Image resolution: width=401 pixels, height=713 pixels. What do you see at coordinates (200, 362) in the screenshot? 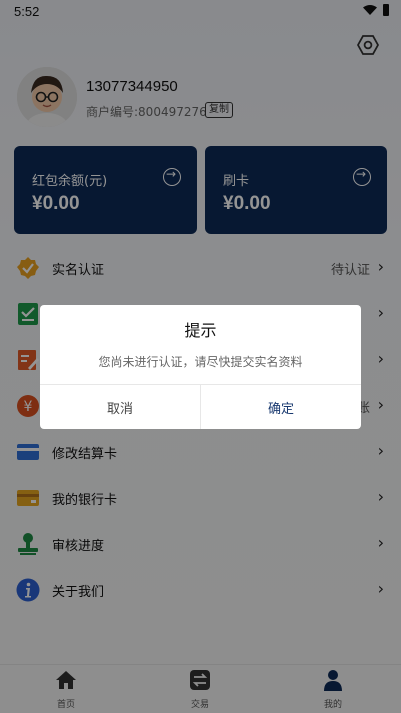
I see `dialog-message: 您尚未进行认证，请尽快提交实名资料` at bounding box center [200, 362].